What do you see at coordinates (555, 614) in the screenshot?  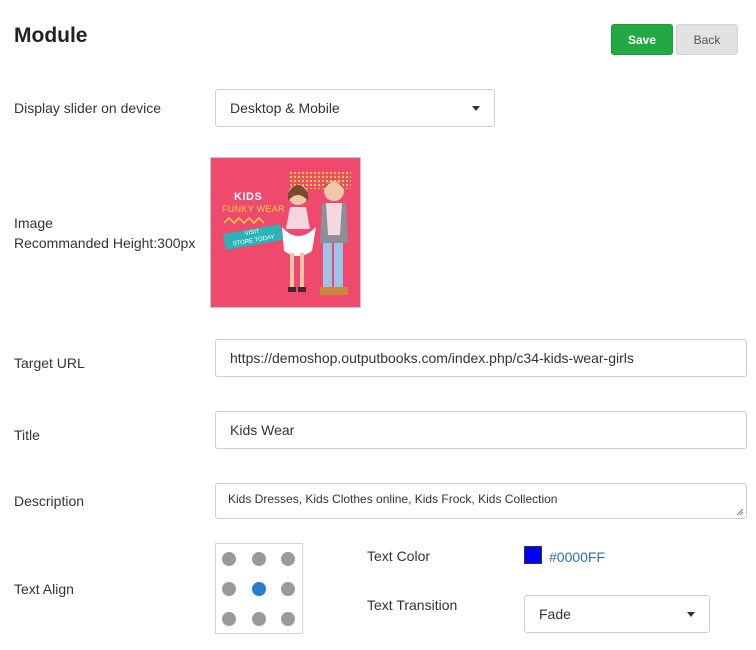 I see `text-transition-value: Fade` at bounding box center [555, 614].